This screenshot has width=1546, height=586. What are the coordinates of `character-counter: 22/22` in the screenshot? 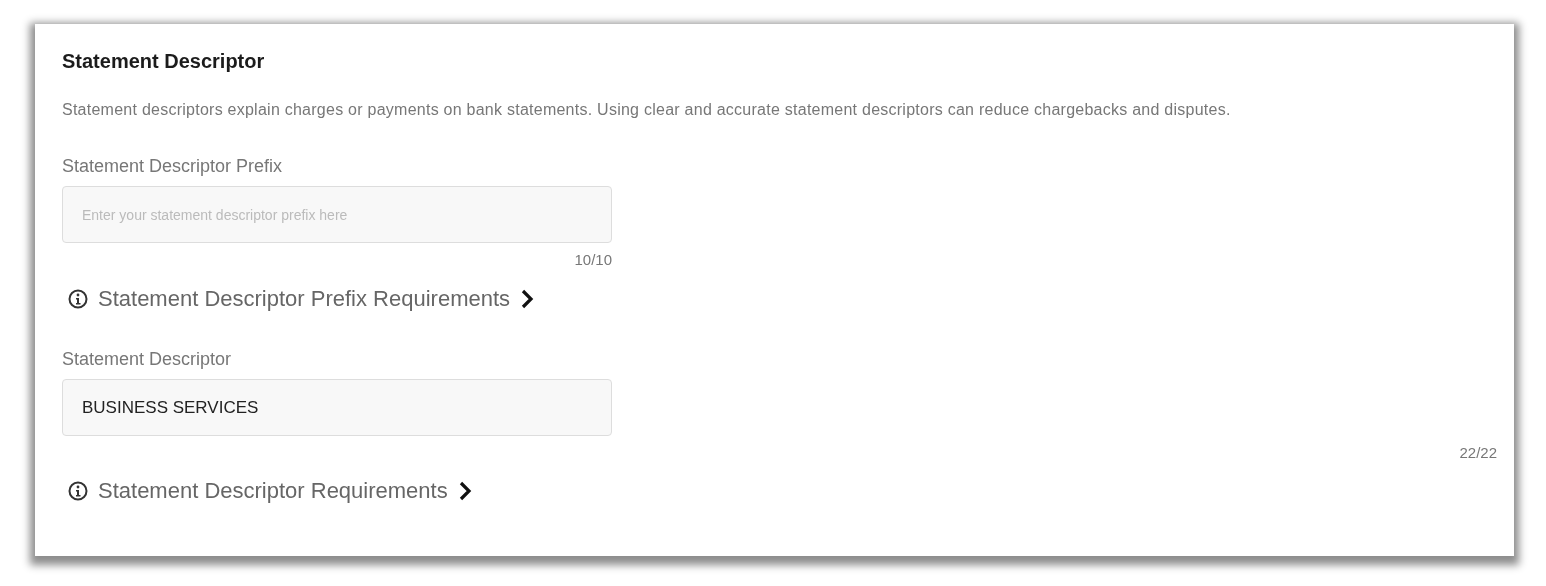 It's located at (1478, 452).